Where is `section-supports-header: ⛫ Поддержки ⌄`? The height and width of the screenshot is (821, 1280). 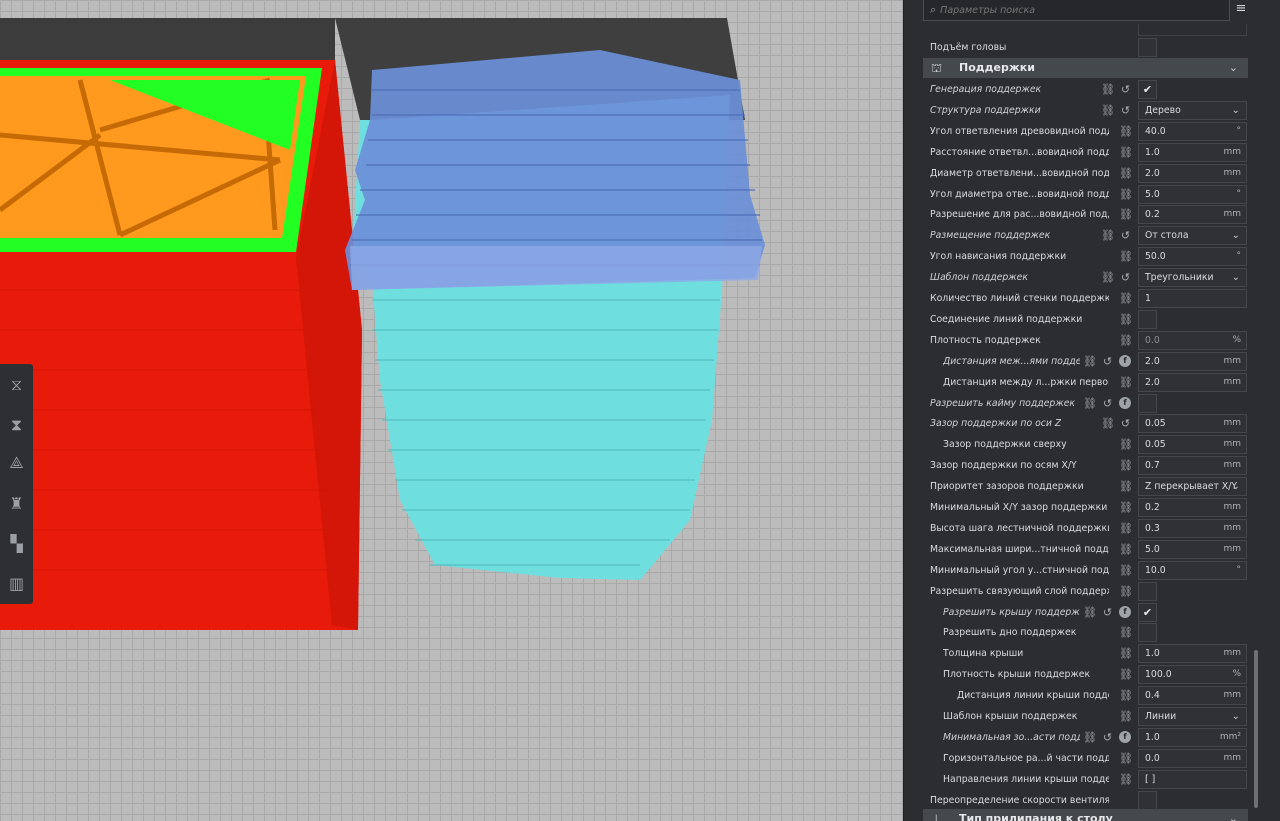
section-supports-header: ⛫ Поддержки ⌄ is located at coordinates (1085, 68).